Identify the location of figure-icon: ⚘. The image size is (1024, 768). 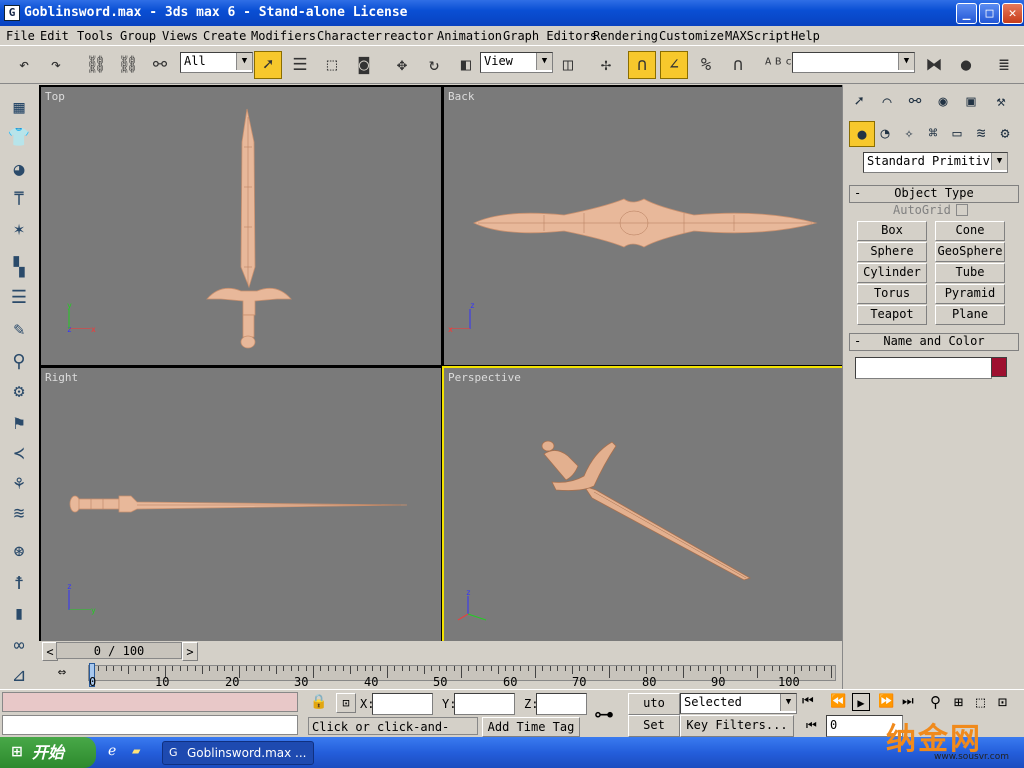
(19, 484).